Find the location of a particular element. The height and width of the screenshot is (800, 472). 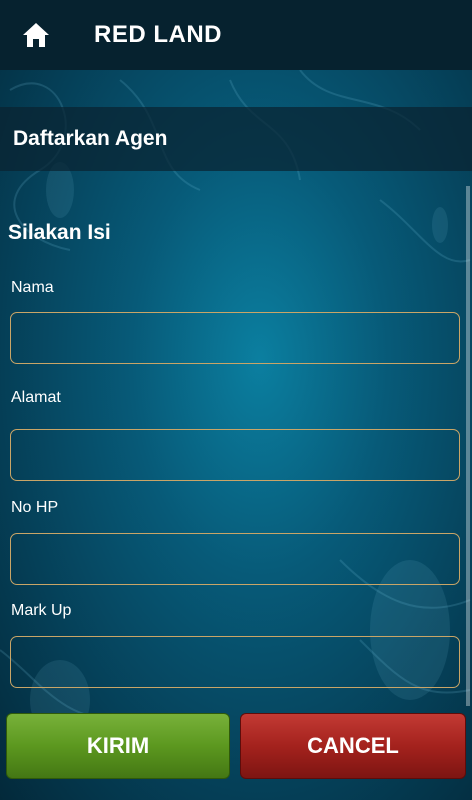

scrollbar is located at coordinates (468, 446).